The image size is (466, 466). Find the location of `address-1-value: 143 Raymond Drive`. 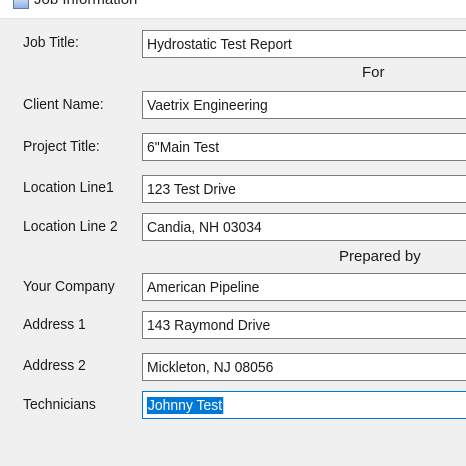

address-1-value: 143 Raymond Drive is located at coordinates (209, 325).